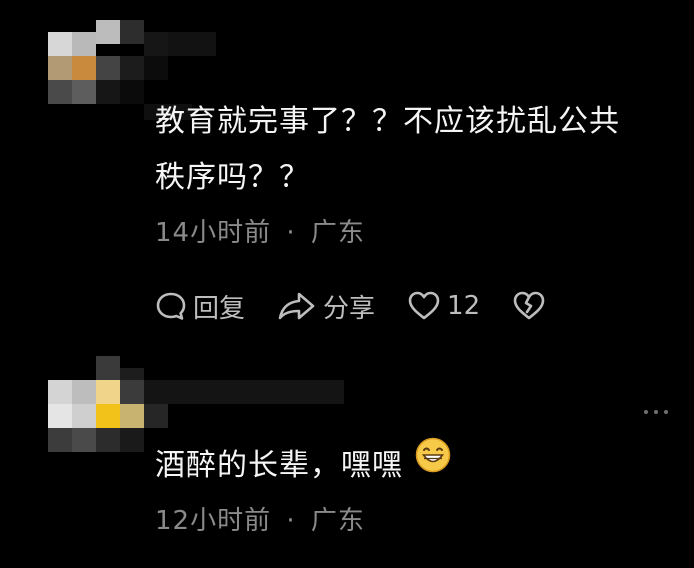 The height and width of the screenshot is (568, 694). What do you see at coordinates (232, 177) in the screenshot?
I see `comment-text-line-2: 秩序吗？？` at bounding box center [232, 177].